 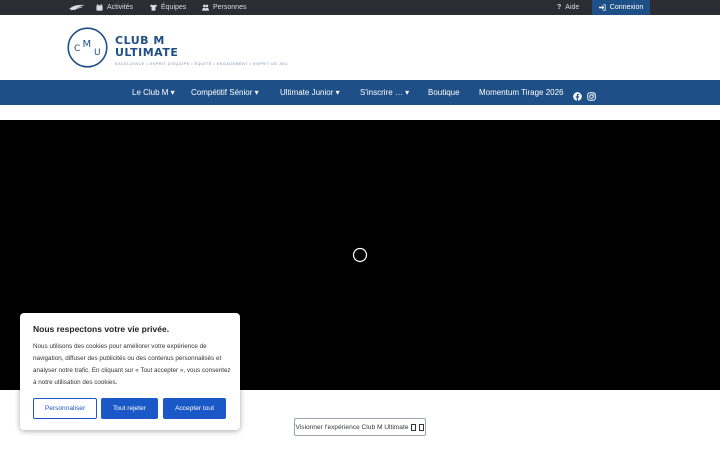 I want to click on watch-experience-button: Visionner l'expérience Club M Ultimate, so click(x=360, y=427).